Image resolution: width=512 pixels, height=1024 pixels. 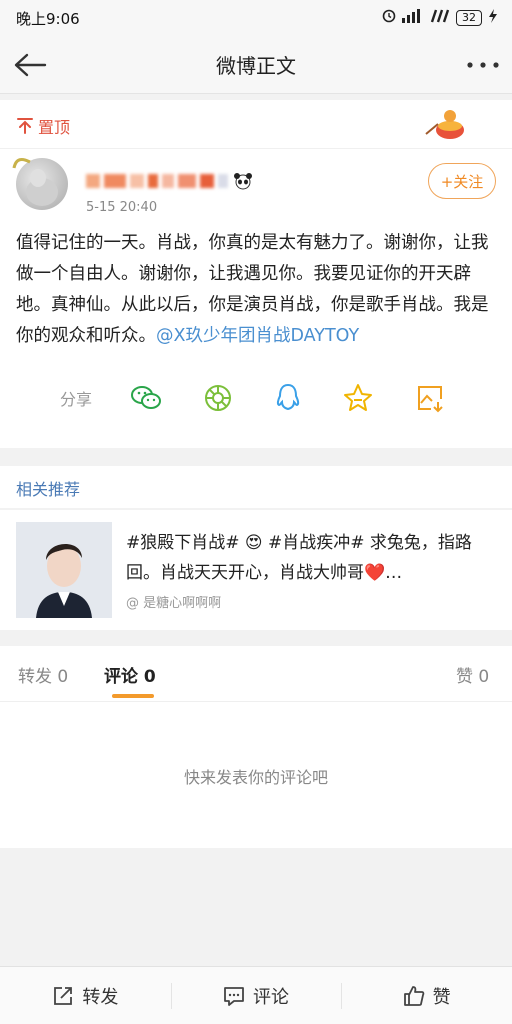 I want to click on wifi-icon, so click(x=440, y=18).